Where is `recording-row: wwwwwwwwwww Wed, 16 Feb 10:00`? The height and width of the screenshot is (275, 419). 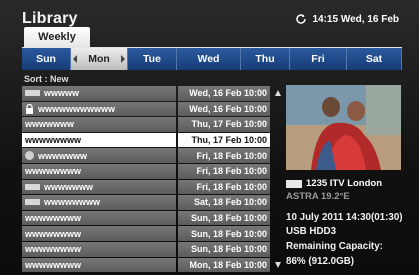
recording-row: wwwwwwwwwww Wed, 16 Feb 10:00 is located at coordinates (148, 109).